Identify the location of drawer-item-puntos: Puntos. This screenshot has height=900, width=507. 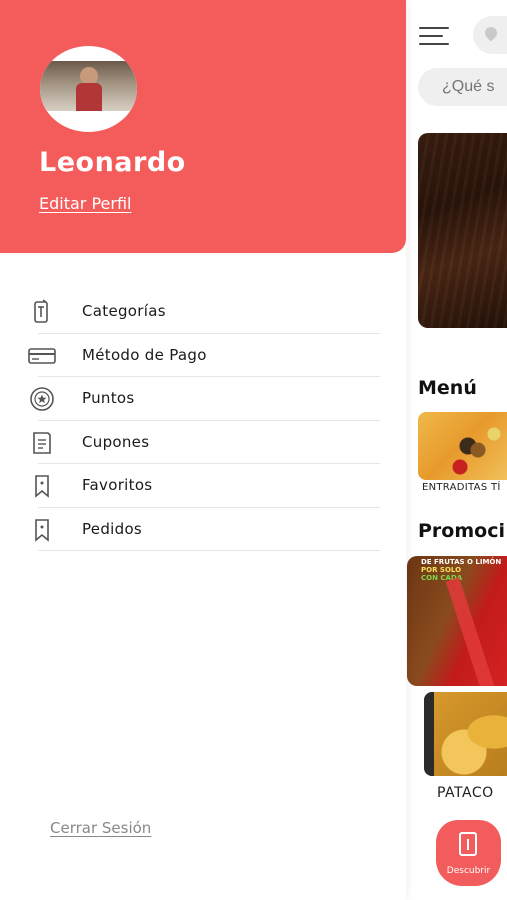
(203, 399).